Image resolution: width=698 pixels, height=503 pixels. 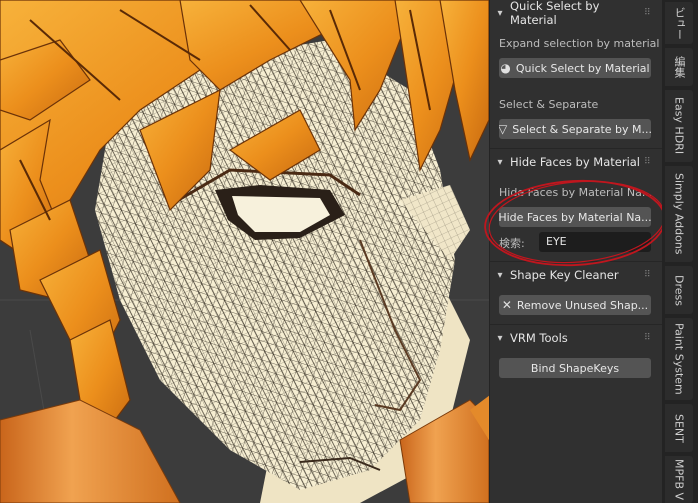 I want to click on panel-title: Quick Select by Material, so click(x=555, y=13).